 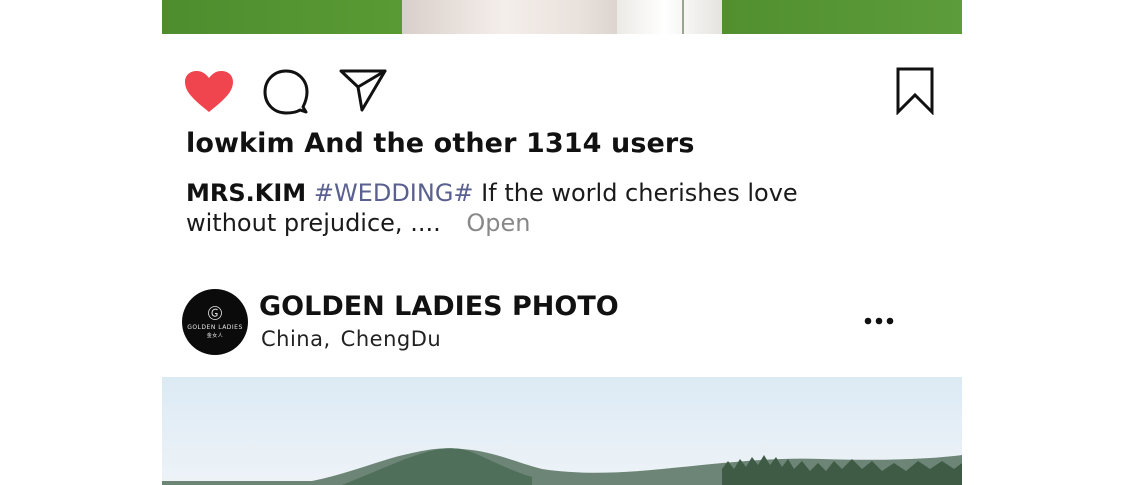 I want to click on paper-plane-icon, so click(x=363, y=90).